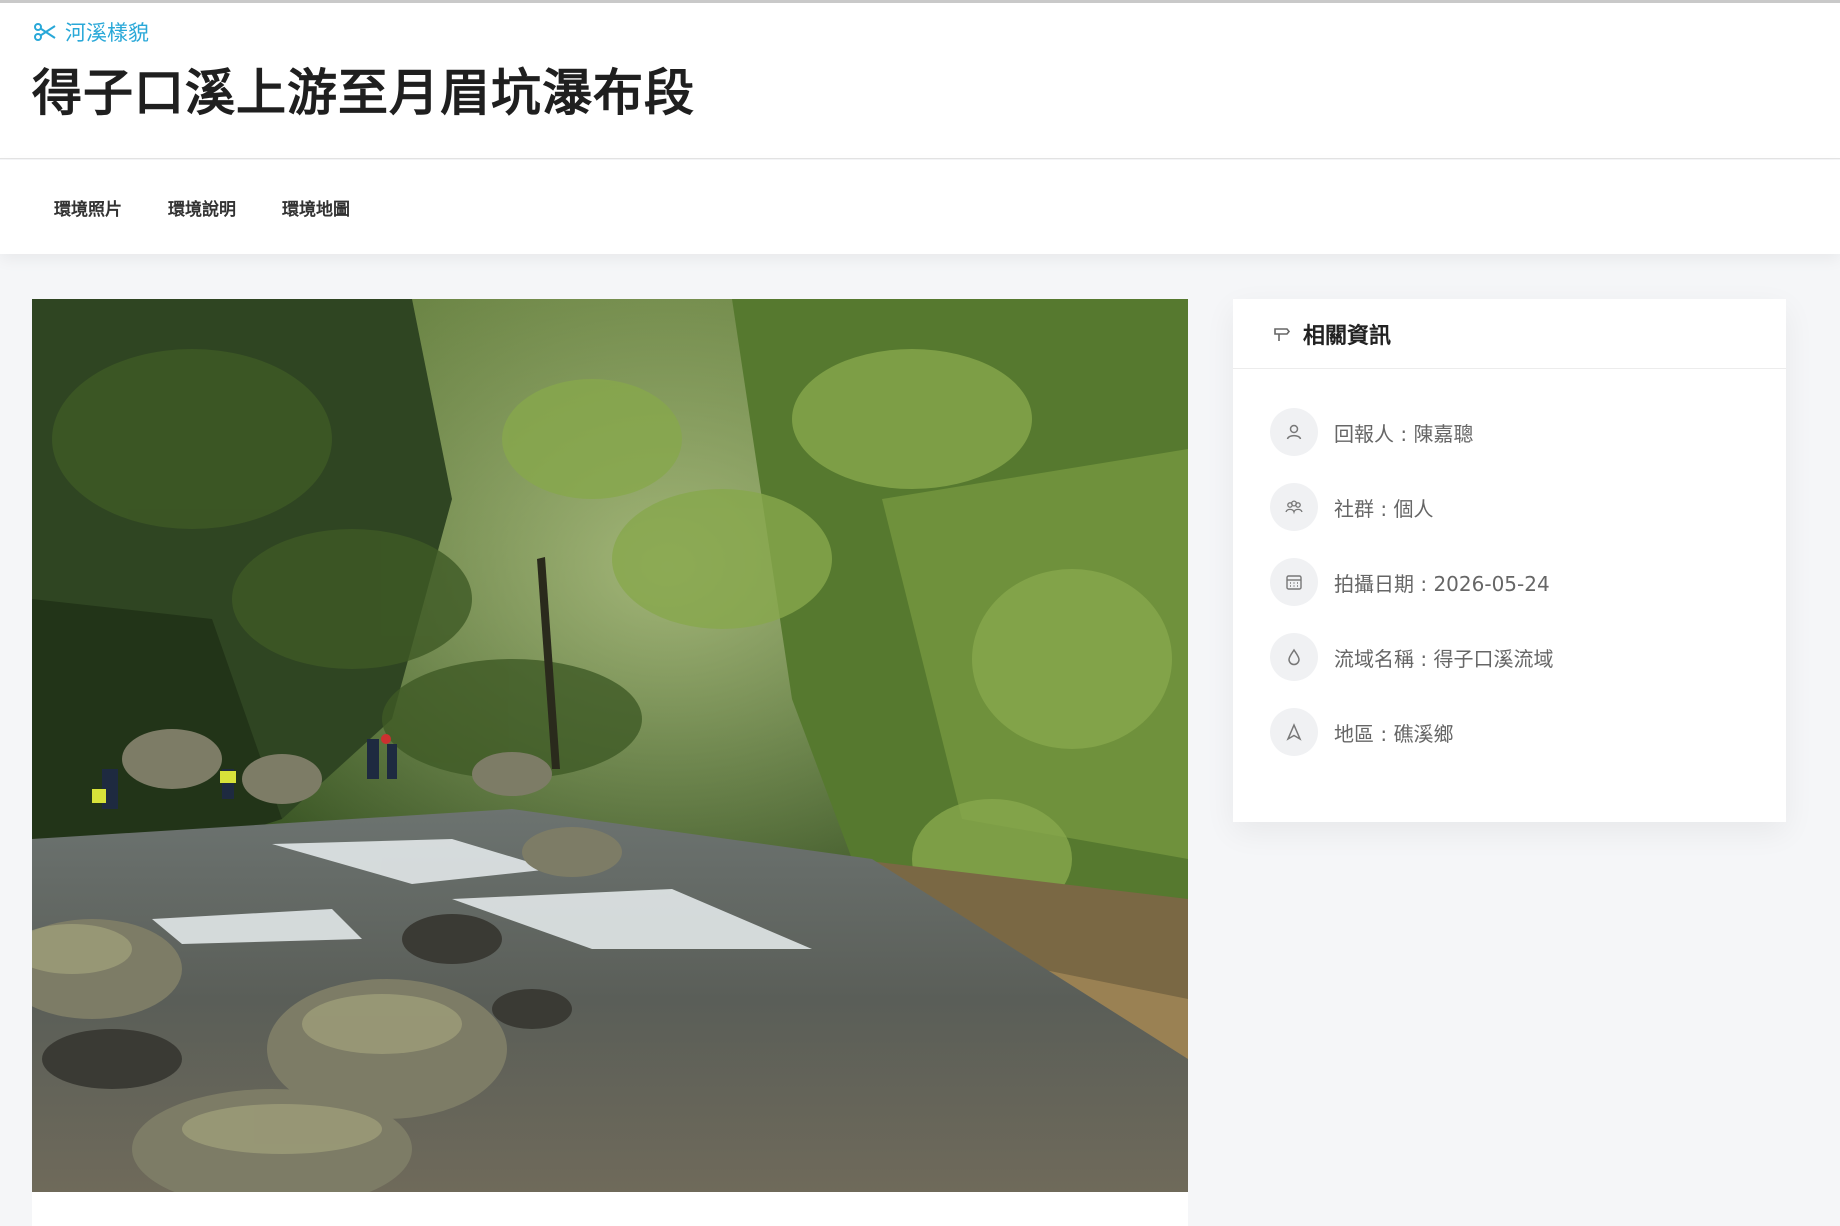  I want to click on info-item-region: 地區 : 礁溪鄉, so click(1528, 732).